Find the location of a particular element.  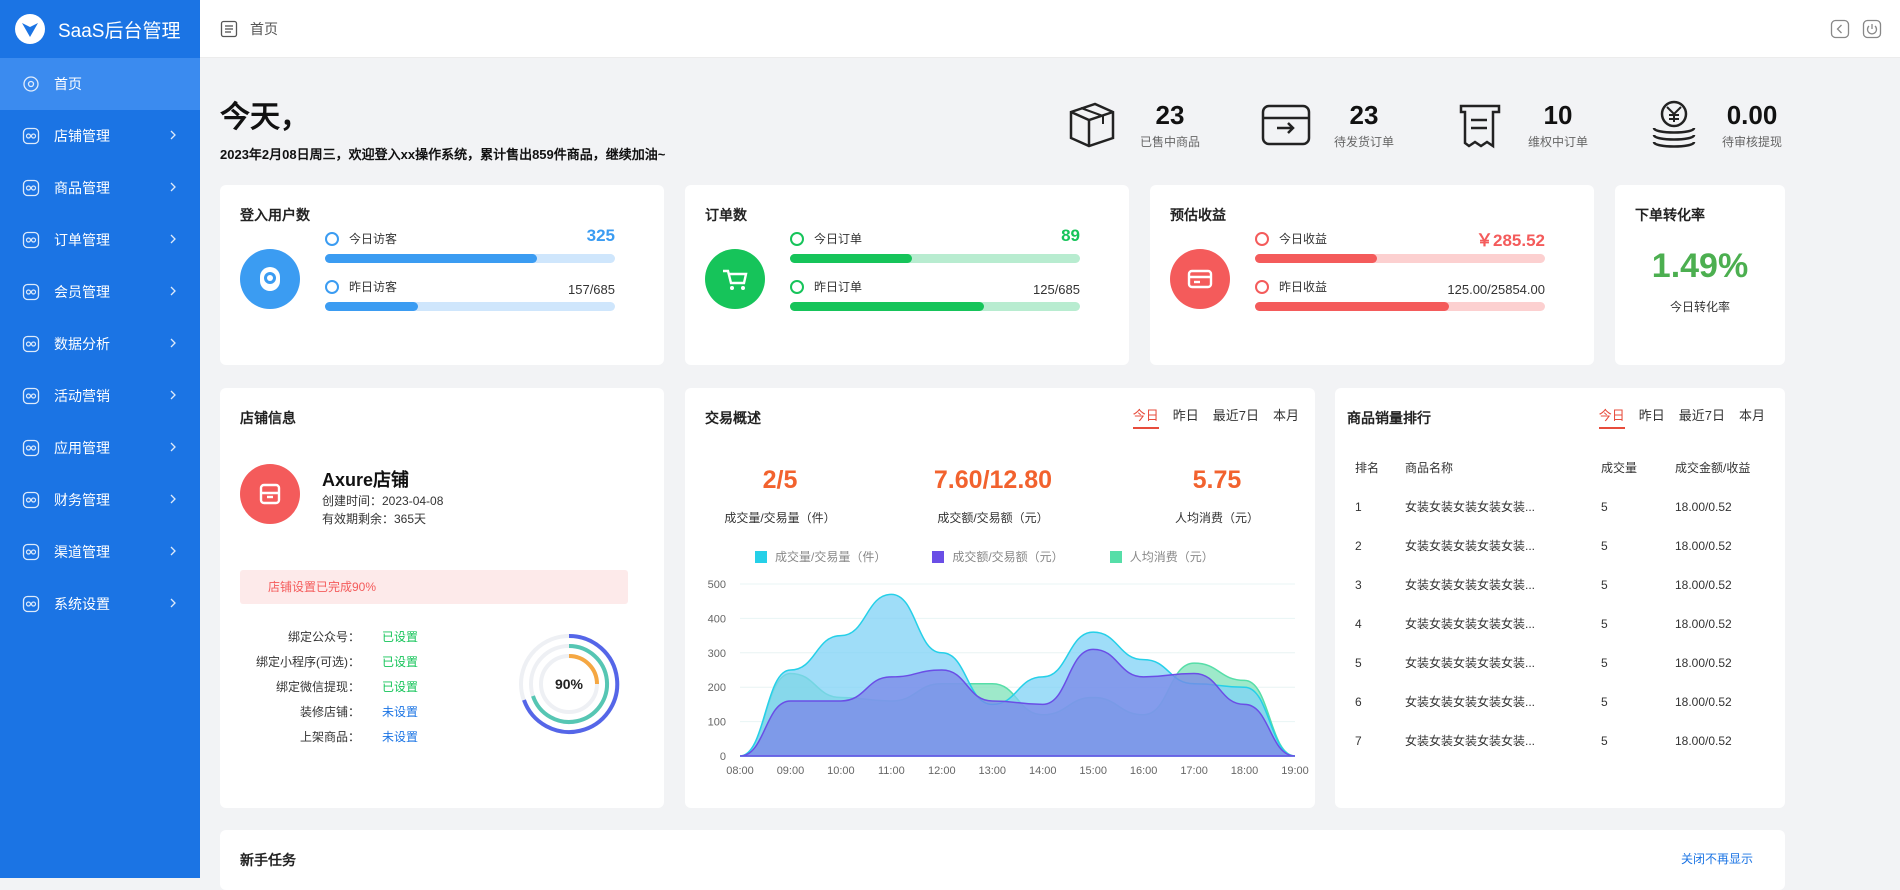

table-row: 5 女装女装女装女装女装... 5 18.00/0.52 is located at coordinates (1565, 662).